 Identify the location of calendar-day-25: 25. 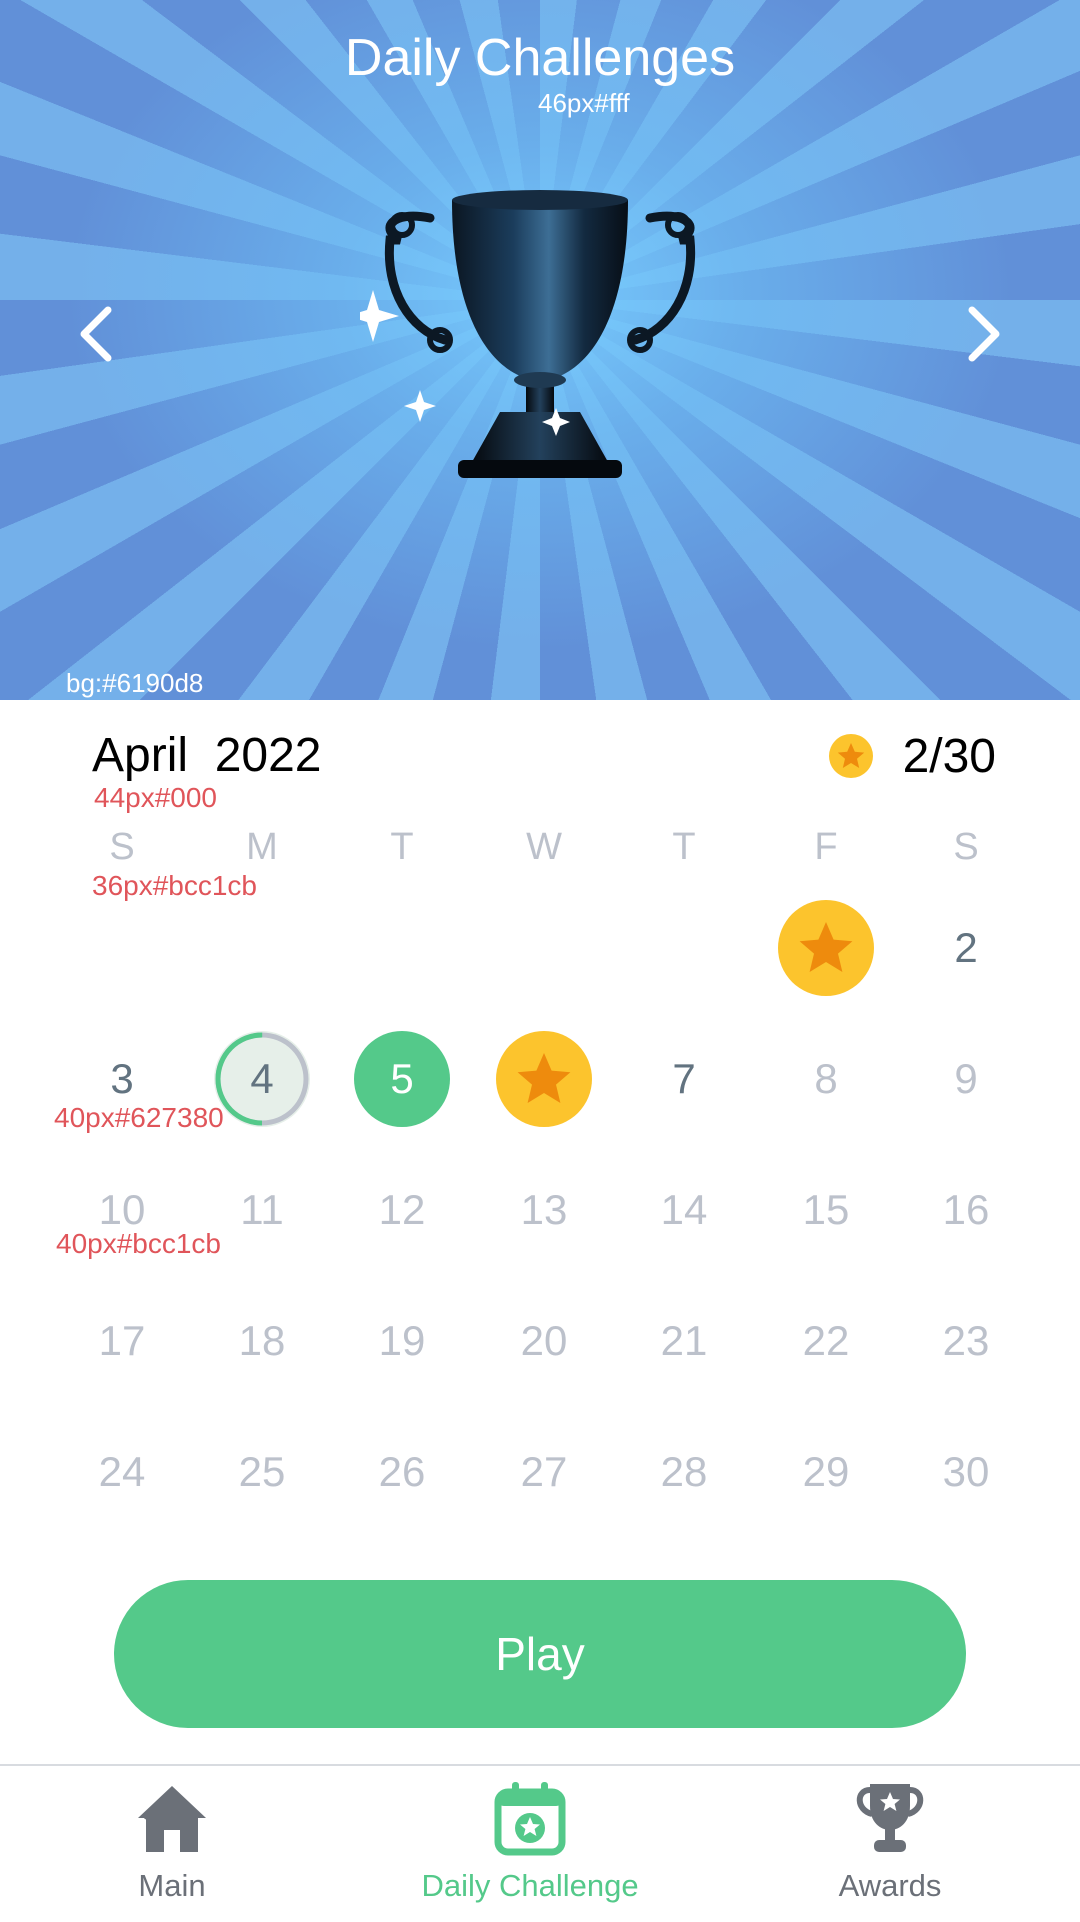
(262, 1472).